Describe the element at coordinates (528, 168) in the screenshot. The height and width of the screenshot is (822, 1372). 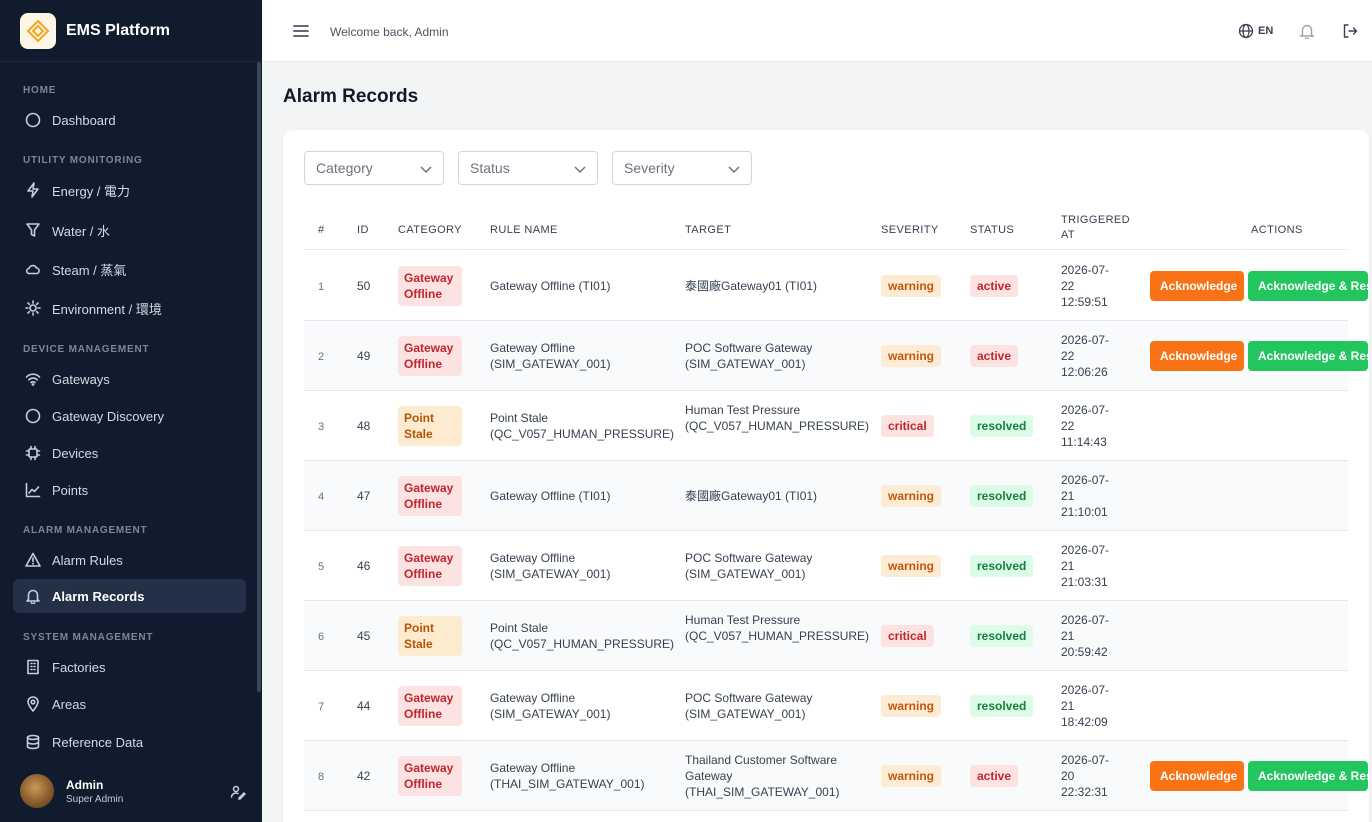
I see `status-filter: Status` at that location.